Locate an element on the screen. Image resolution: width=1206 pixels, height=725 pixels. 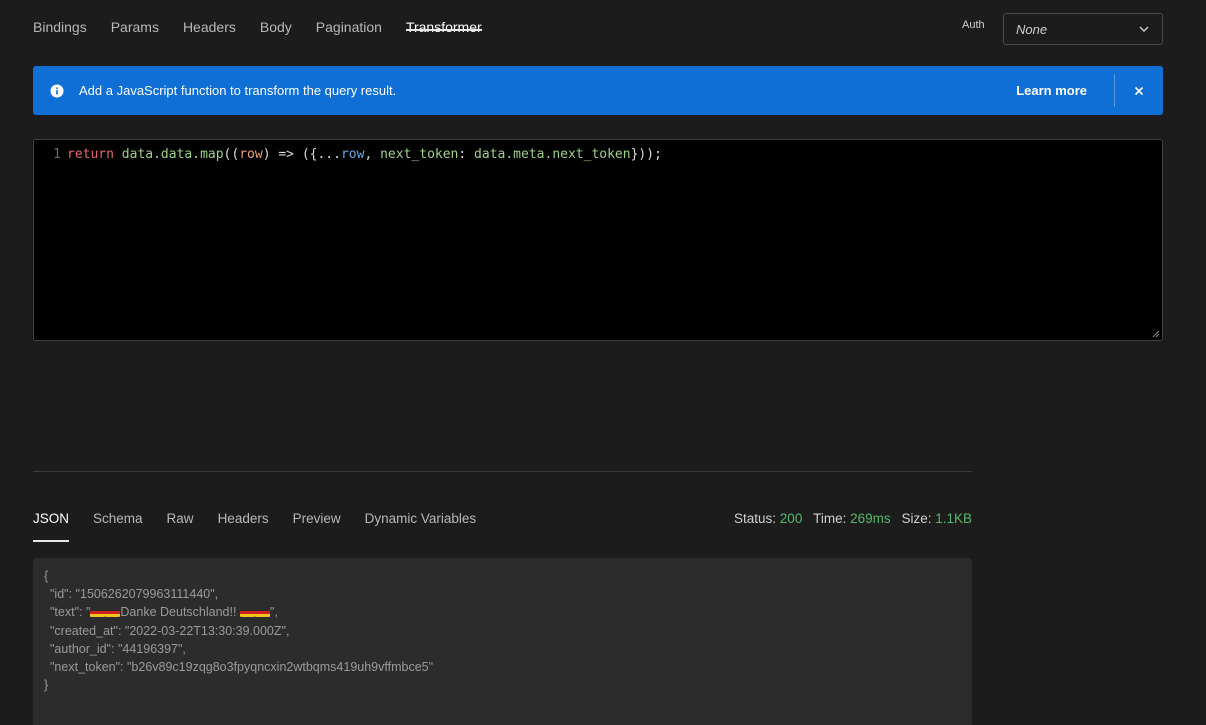
code-token: data.meta.next_token is located at coordinates (552, 154).